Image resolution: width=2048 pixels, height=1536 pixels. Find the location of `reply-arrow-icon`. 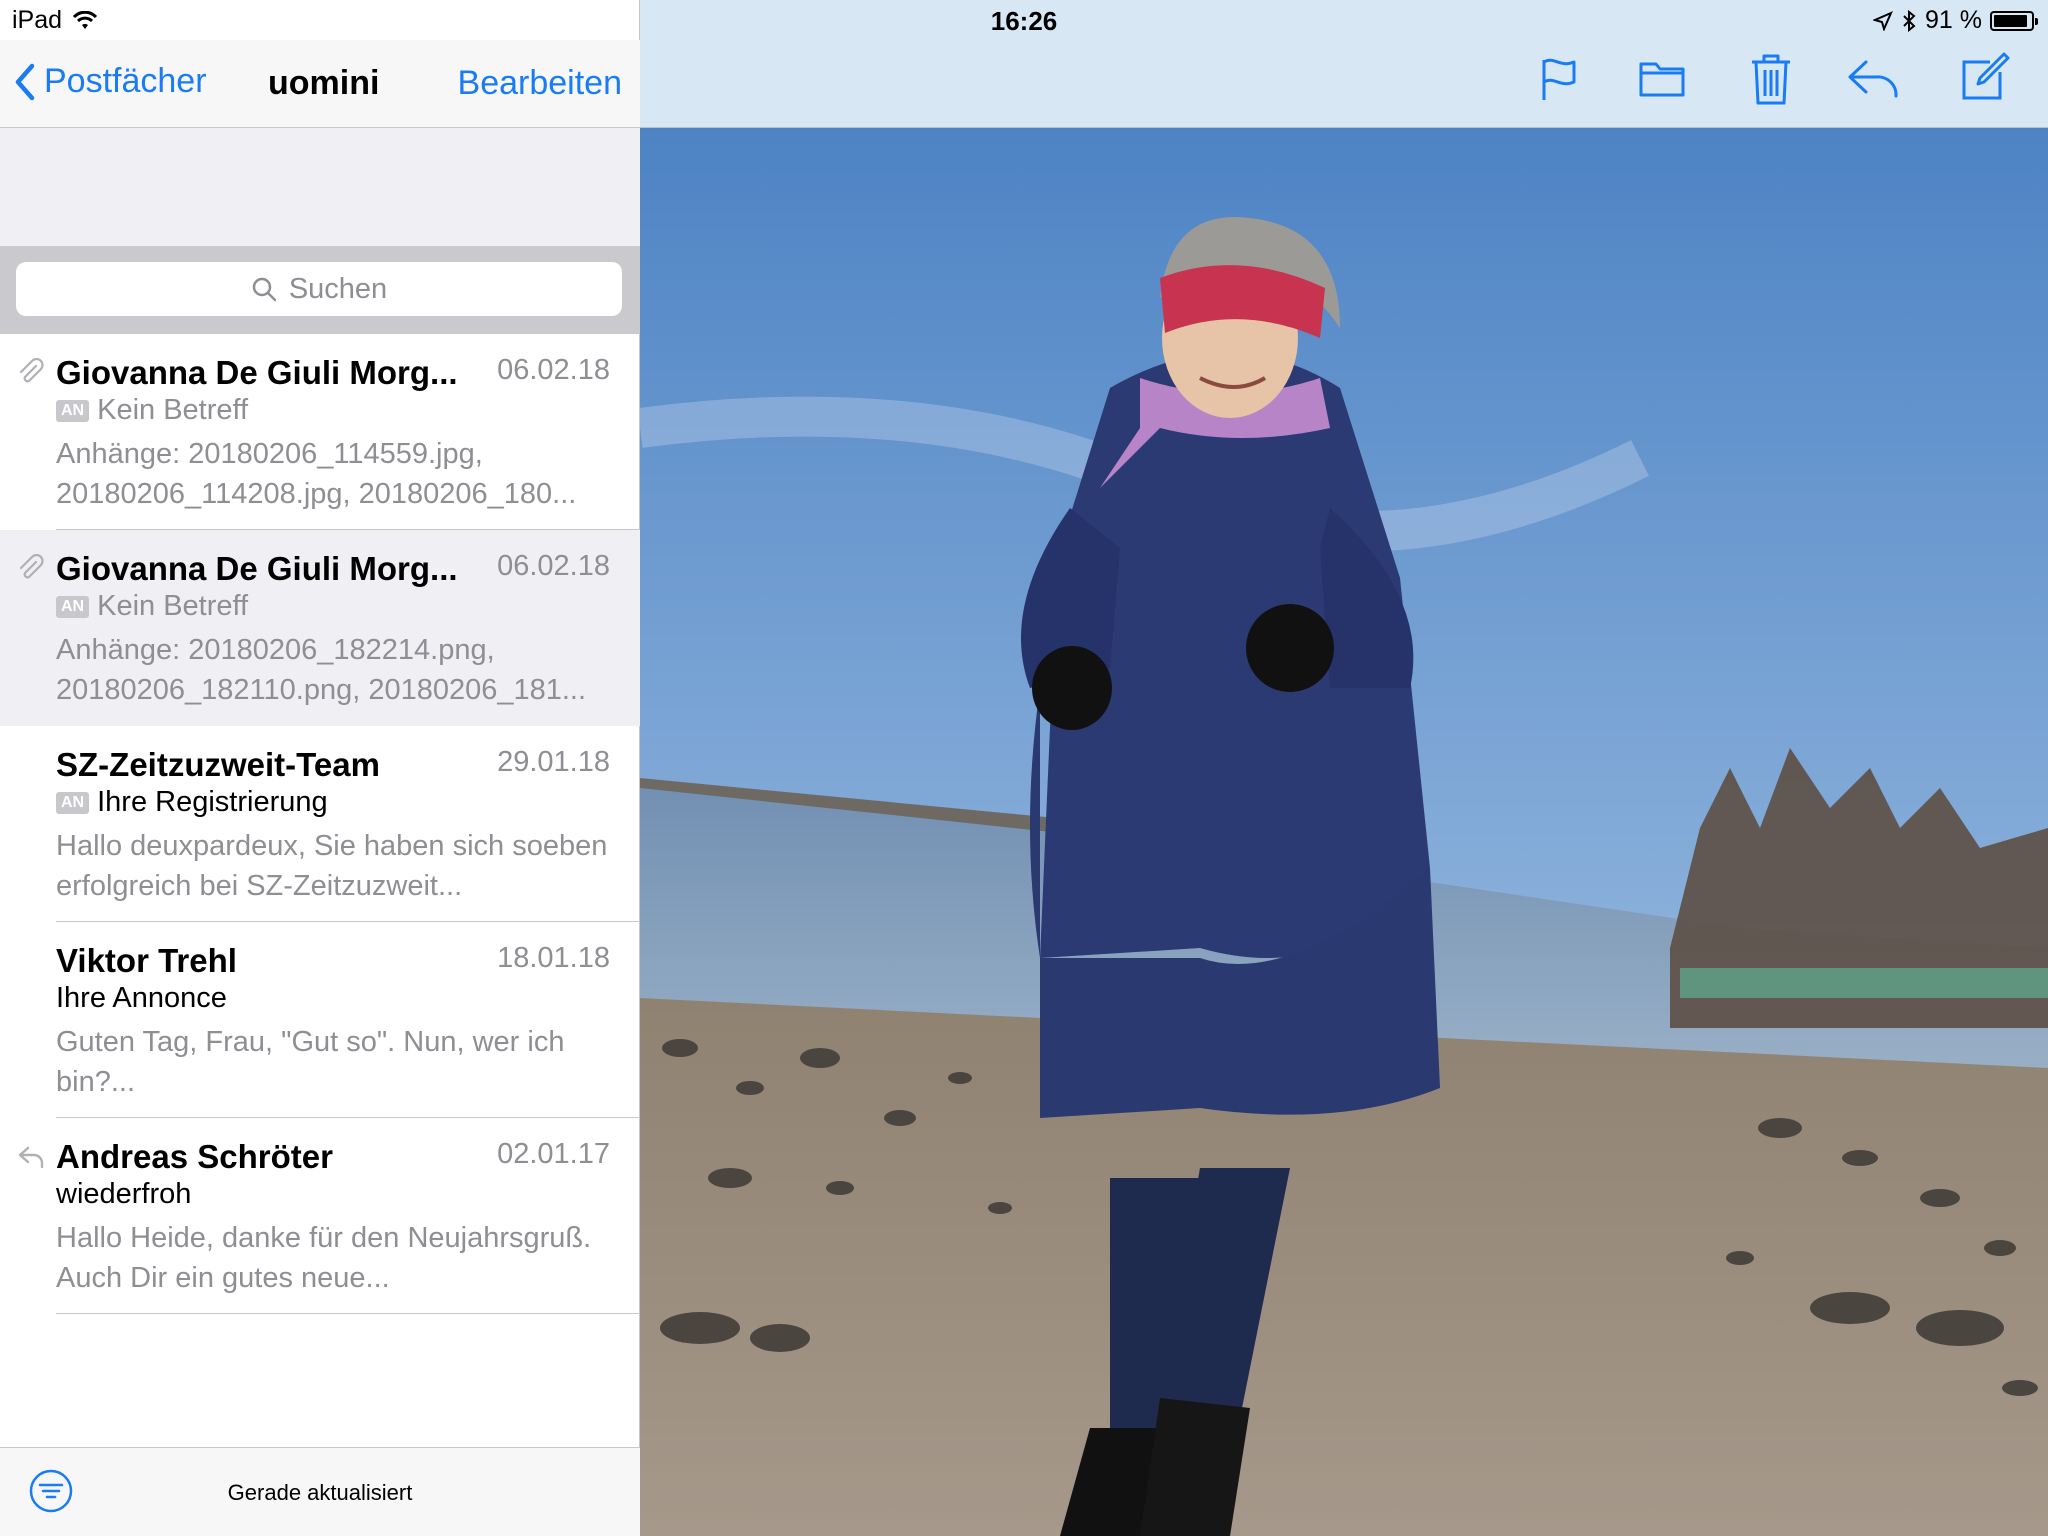

reply-arrow-icon is located at coordinates (31, 1159).